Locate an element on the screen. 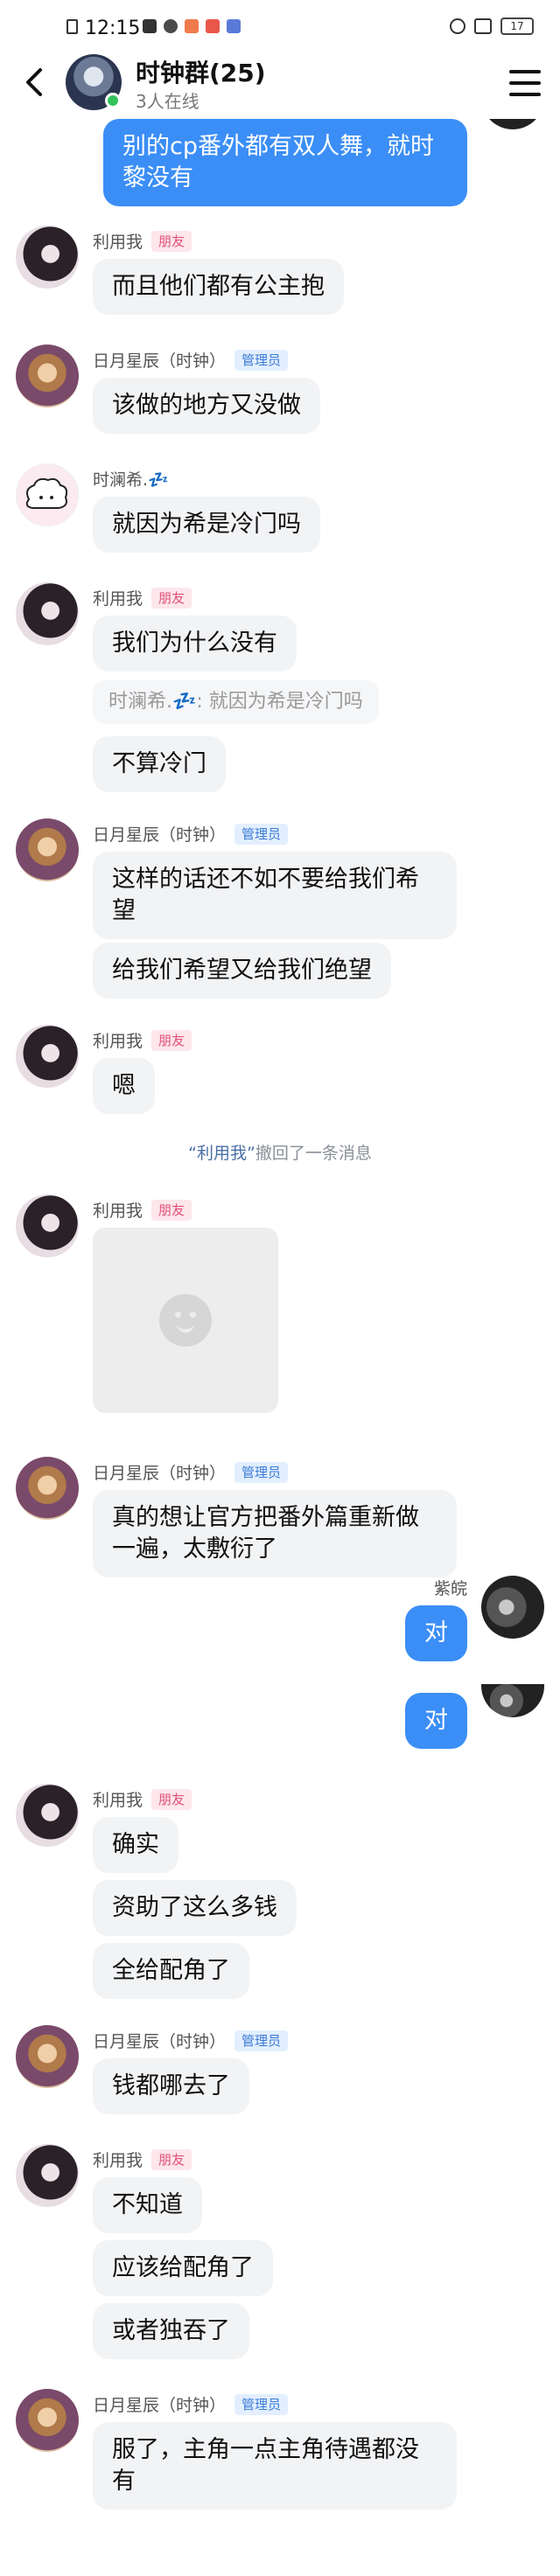 The width and height of the screenshot is (560, 2576). message-bubble: 这样的话还不如不要给我们希望 is located at coordinates (275, 895).